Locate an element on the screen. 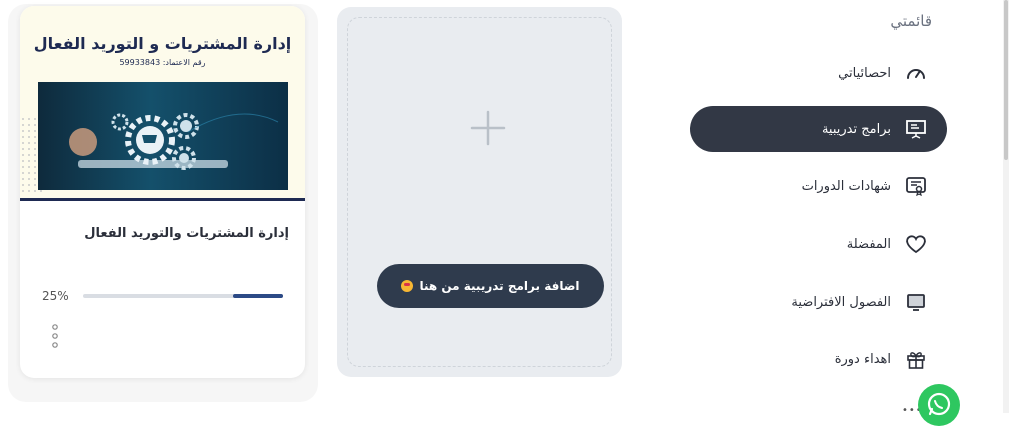  progress-percentage: 25% is located at coordinates (55, 296).